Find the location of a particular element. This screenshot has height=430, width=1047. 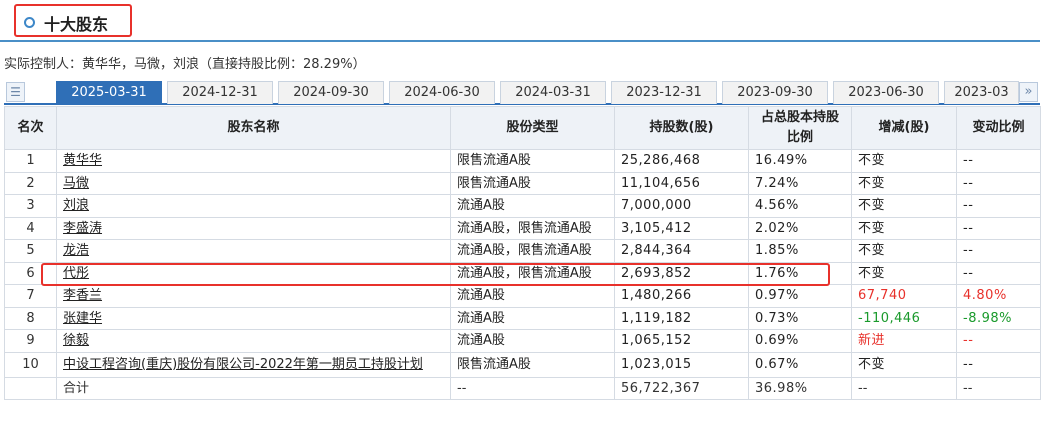

header-holding-ratio: 占总股本持股比例 is located at coordinates (800, 128).